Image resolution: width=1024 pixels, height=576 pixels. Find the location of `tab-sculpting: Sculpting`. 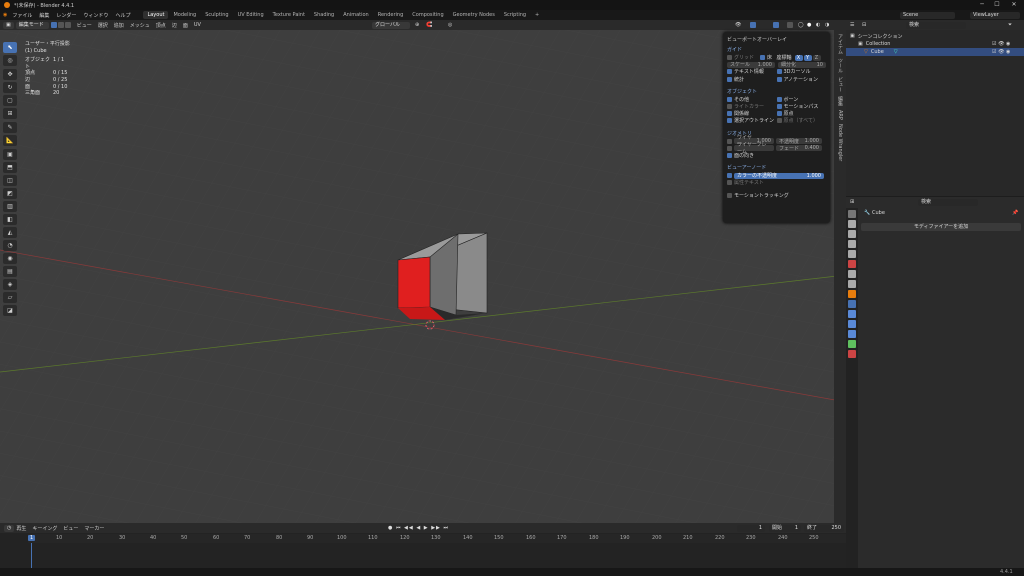

tab-sculpting: Sculpting is located at coordinates (216, 15).